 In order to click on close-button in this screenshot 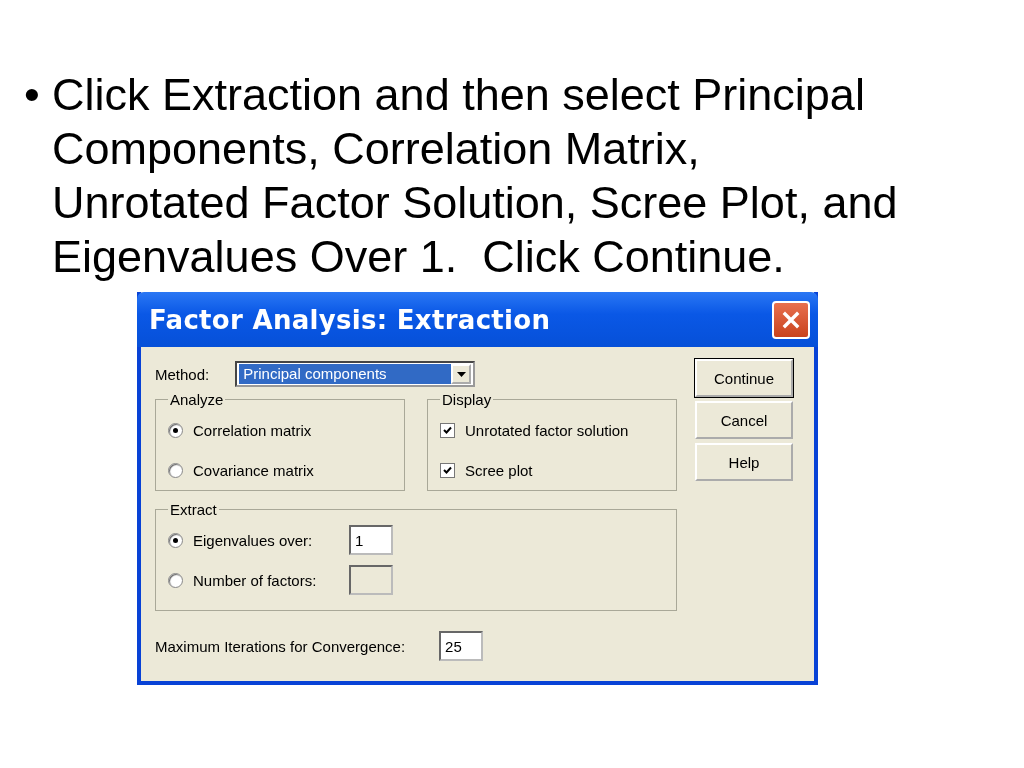, I will do `click(791, 319)`.